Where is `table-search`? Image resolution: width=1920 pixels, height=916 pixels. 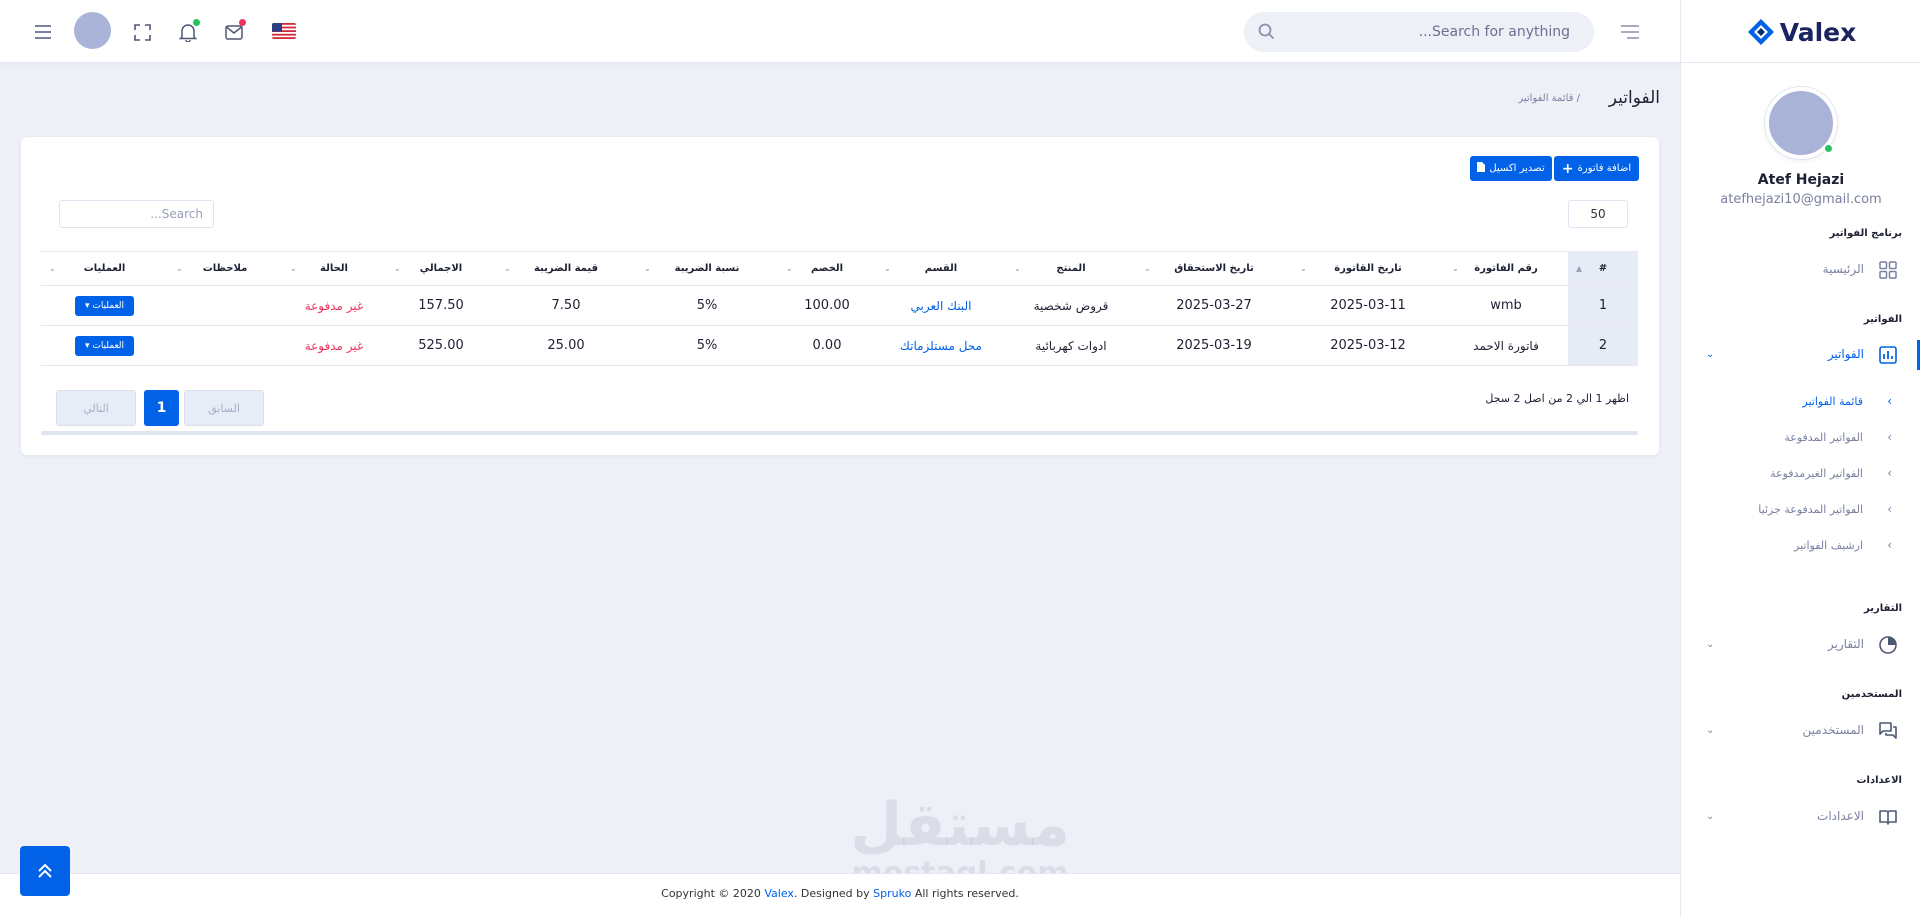
table-search is located at coordinates (136, 214).